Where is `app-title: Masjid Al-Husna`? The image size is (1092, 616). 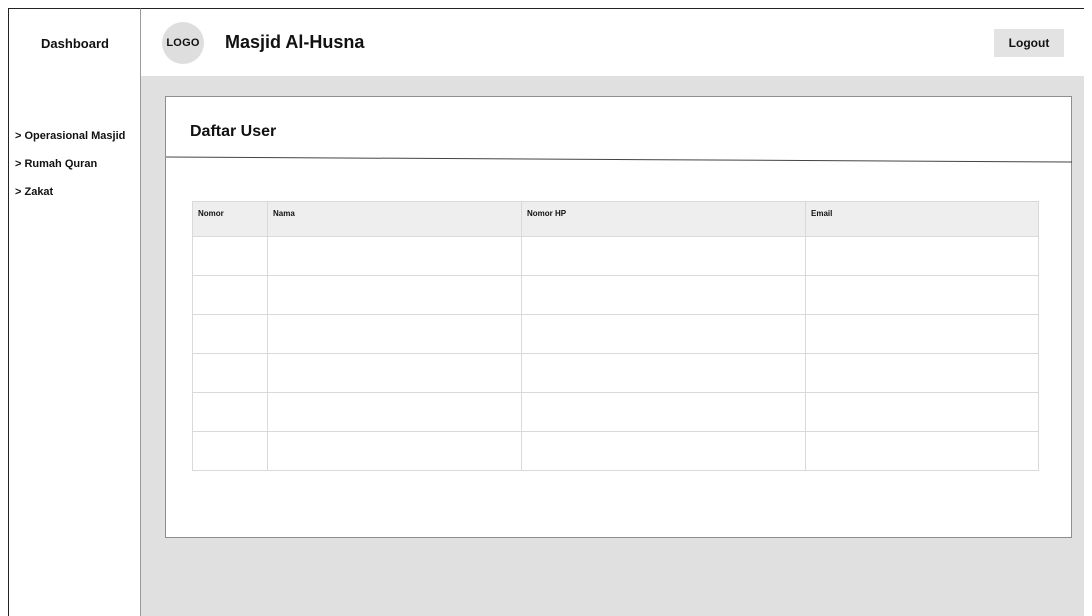 app-title: Masjid Al-Husna is located at coordinates (295, 42).